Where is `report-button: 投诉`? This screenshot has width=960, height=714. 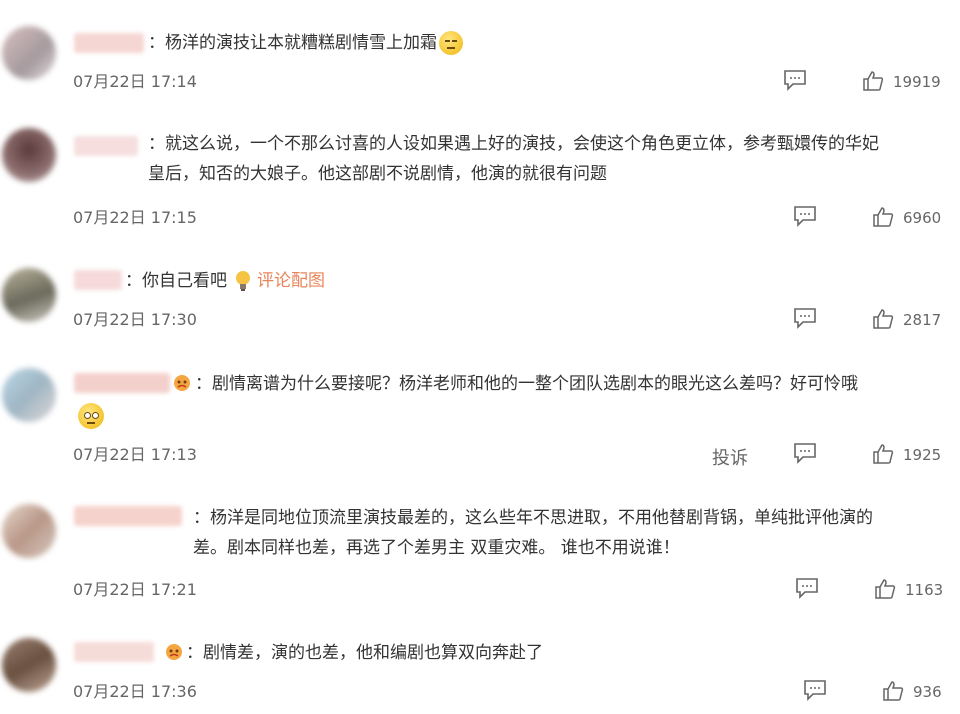 report-button: 投诉 is located at coordinates (730, 457).